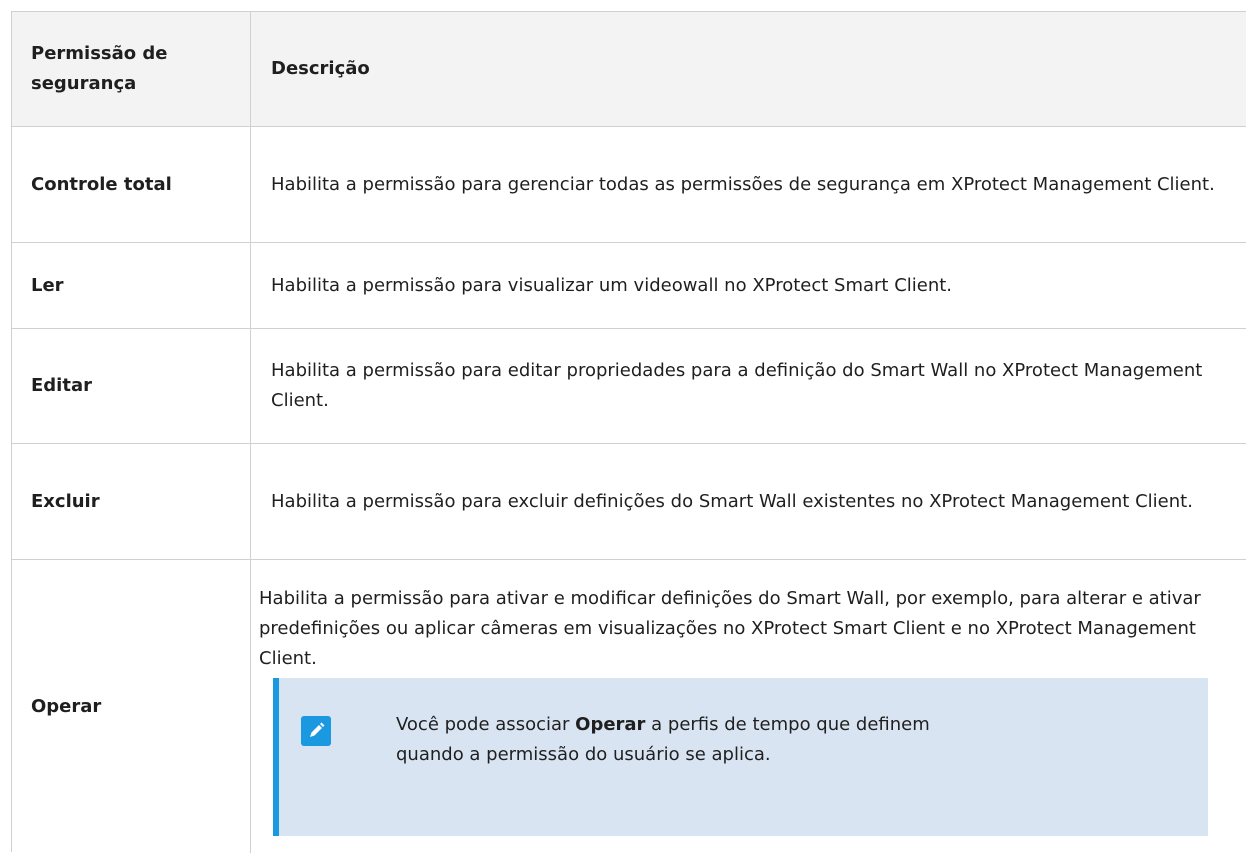 The image size is (1246, 853). Describe the element at coordinates (61, 385) in the screenshot. I see `permission-label: Editar` at that location.